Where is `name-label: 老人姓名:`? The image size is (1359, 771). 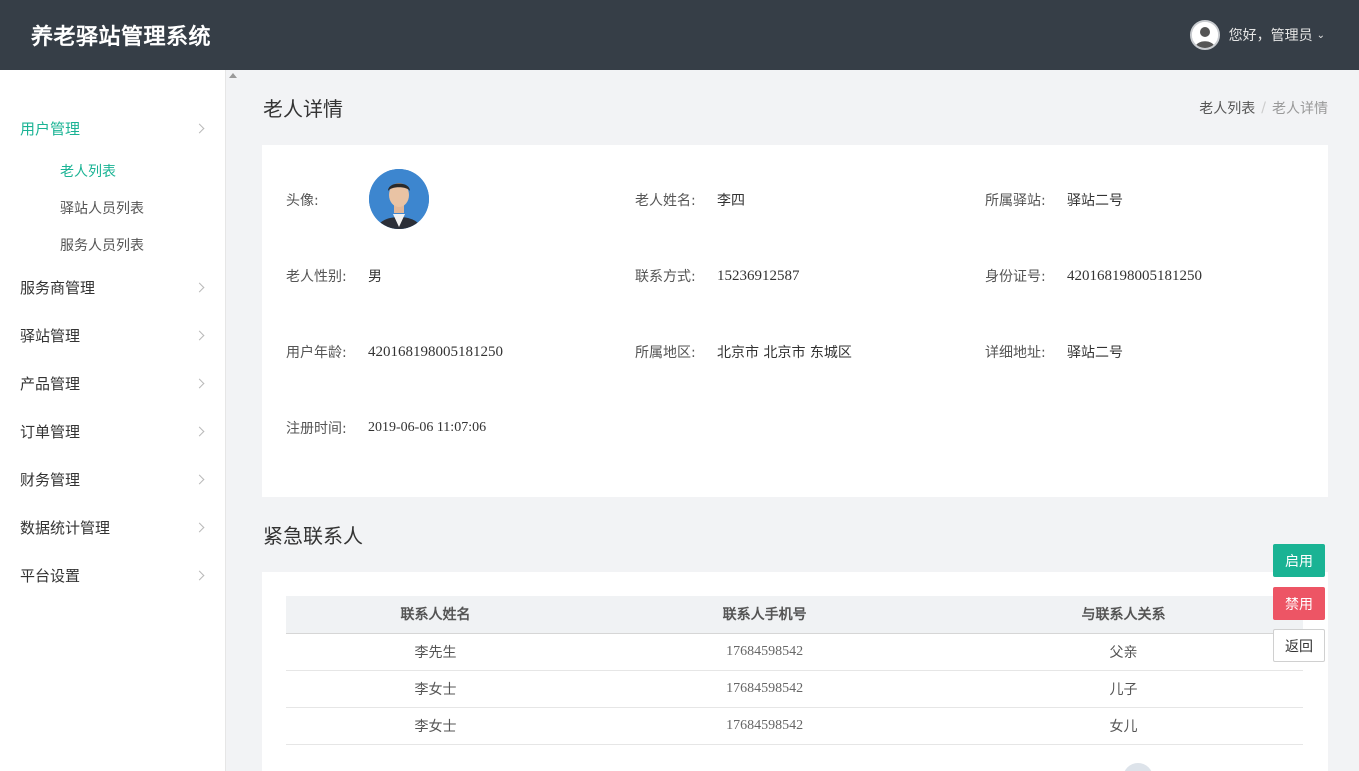 name-label: 老人姓名: is located at coordinates (665, 201).